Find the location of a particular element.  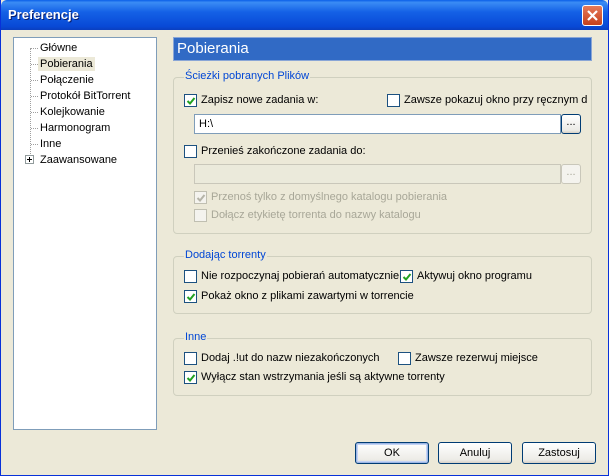

always-show-checkbox: Zawsze pokazuj okno przy ręcznym d is located at coordinates (487, 101).